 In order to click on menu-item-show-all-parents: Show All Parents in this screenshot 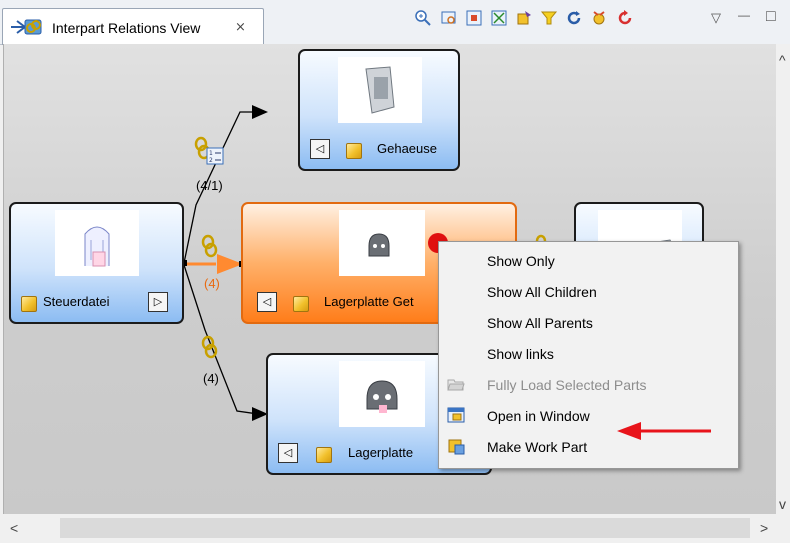, I will do `click(540, 323)`.